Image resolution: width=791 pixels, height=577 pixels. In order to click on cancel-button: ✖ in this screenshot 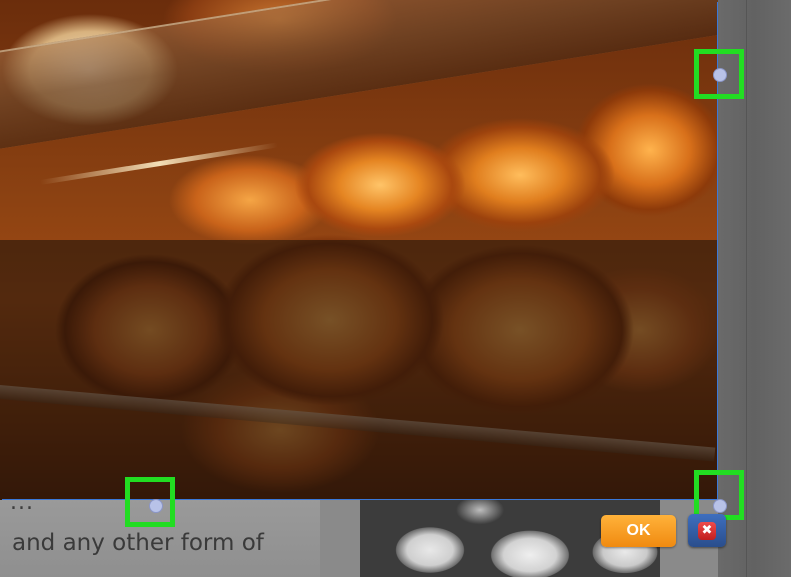, I will do `click(707, 530)`.